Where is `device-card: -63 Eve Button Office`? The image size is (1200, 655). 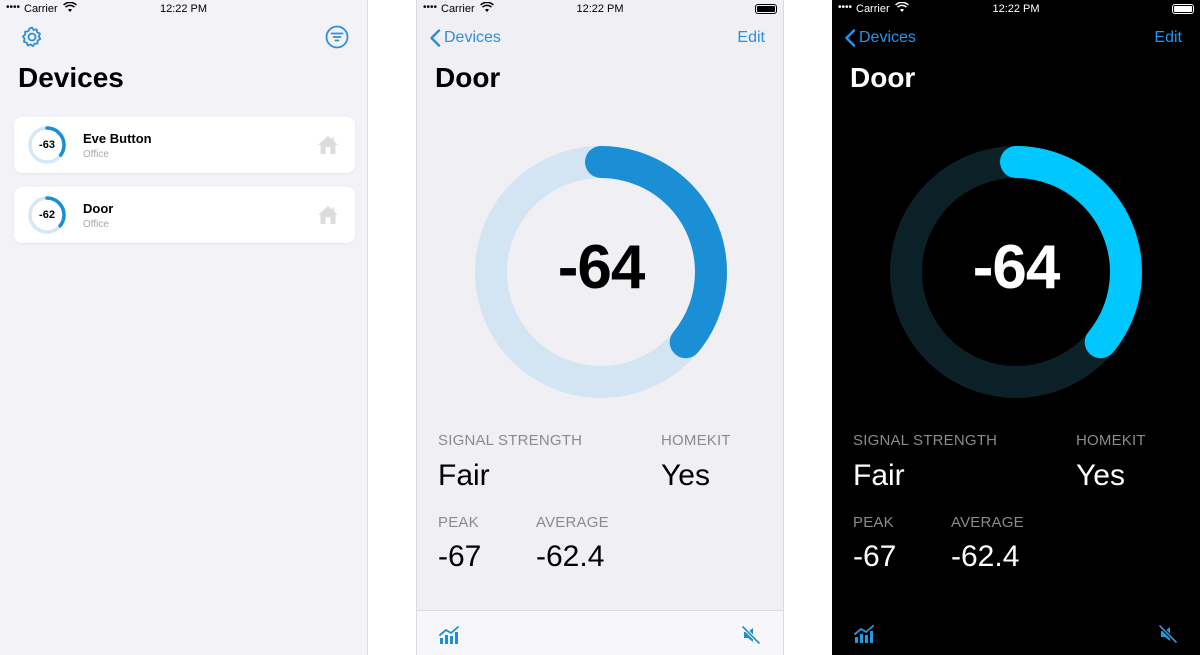 device-card: -63 Eve Button Office is located at coordinates (184, 145).